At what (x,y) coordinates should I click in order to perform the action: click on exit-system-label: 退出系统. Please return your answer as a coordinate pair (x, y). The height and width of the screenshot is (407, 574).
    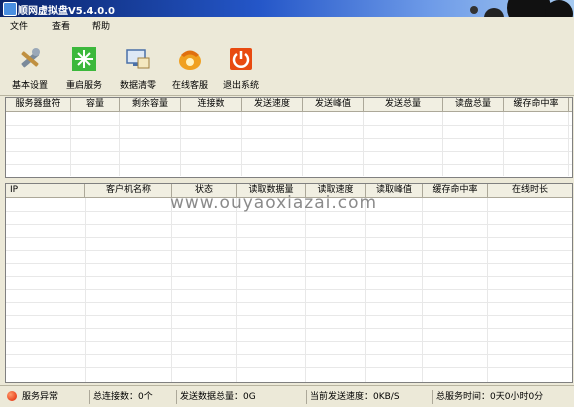
    Looking at the image, I should click on (240, 86).